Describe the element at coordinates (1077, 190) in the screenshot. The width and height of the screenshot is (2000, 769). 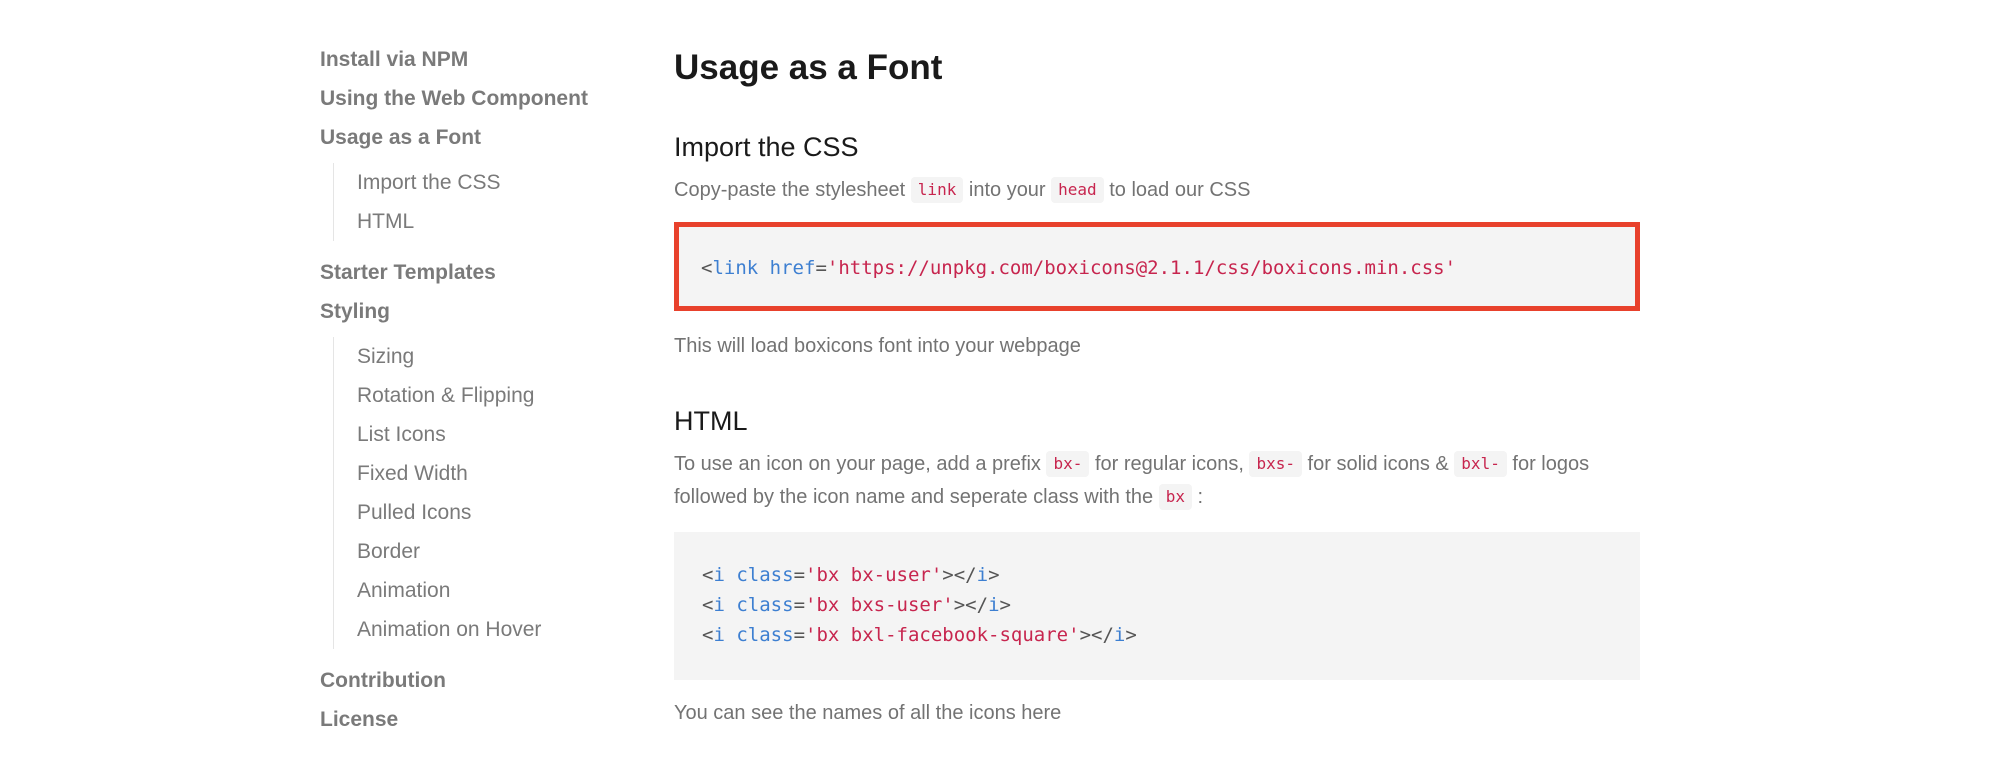
I see `inline-code-head: head` at that location.